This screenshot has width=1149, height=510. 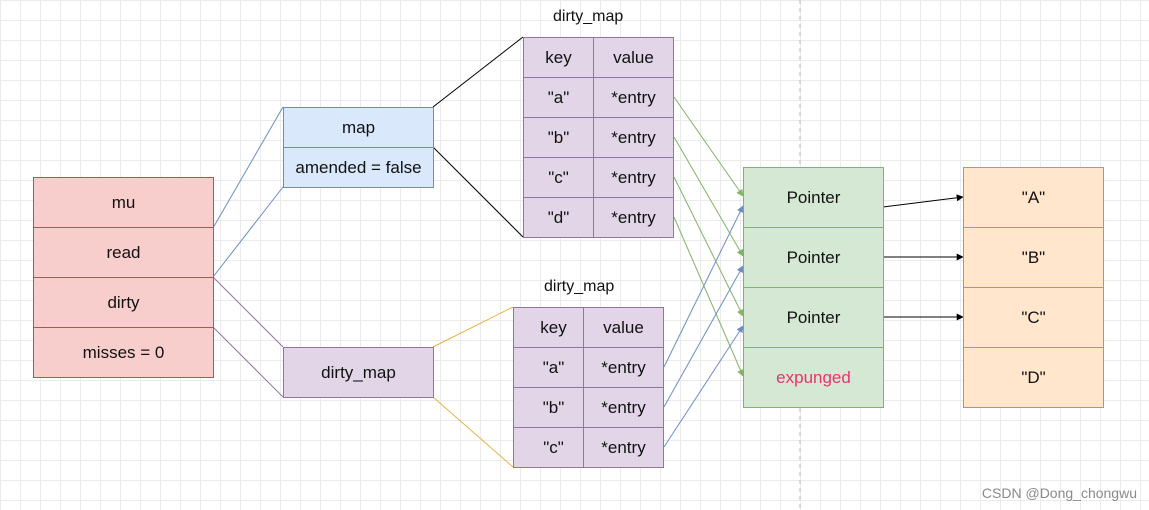 What do you see at coordinates (248, 362) in the screenshot?
I see `dirty-connector-bottom` at bounding box center [248, 362].